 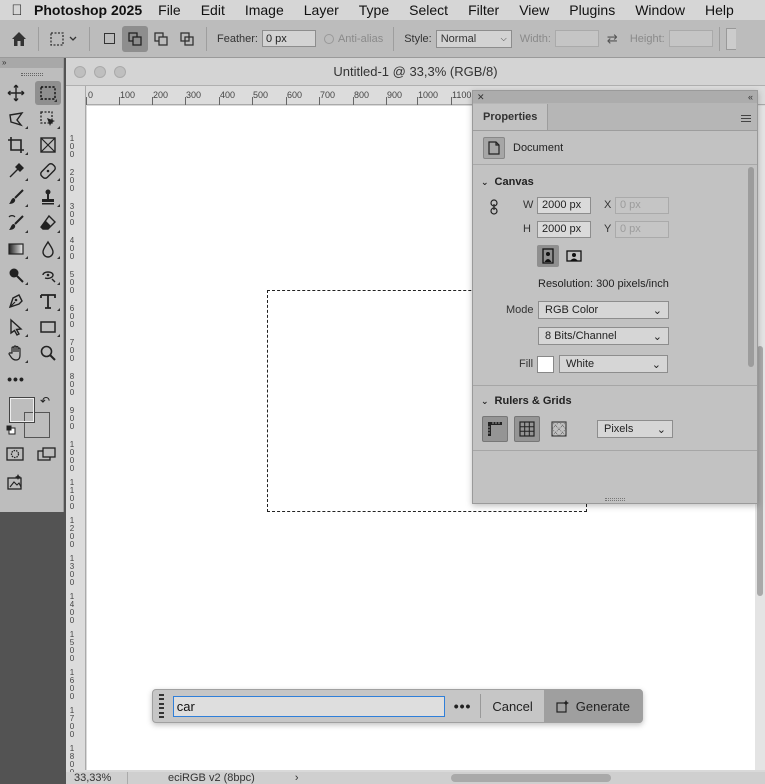 I want to click on zoom-level: 33,33%, so click(x=97, y=778).